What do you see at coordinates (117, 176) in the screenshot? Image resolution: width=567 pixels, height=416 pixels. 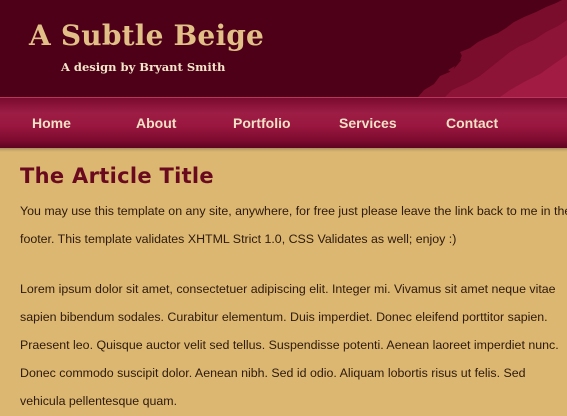 I see `article-title: The Article Title` at bounding box center [117, 176].